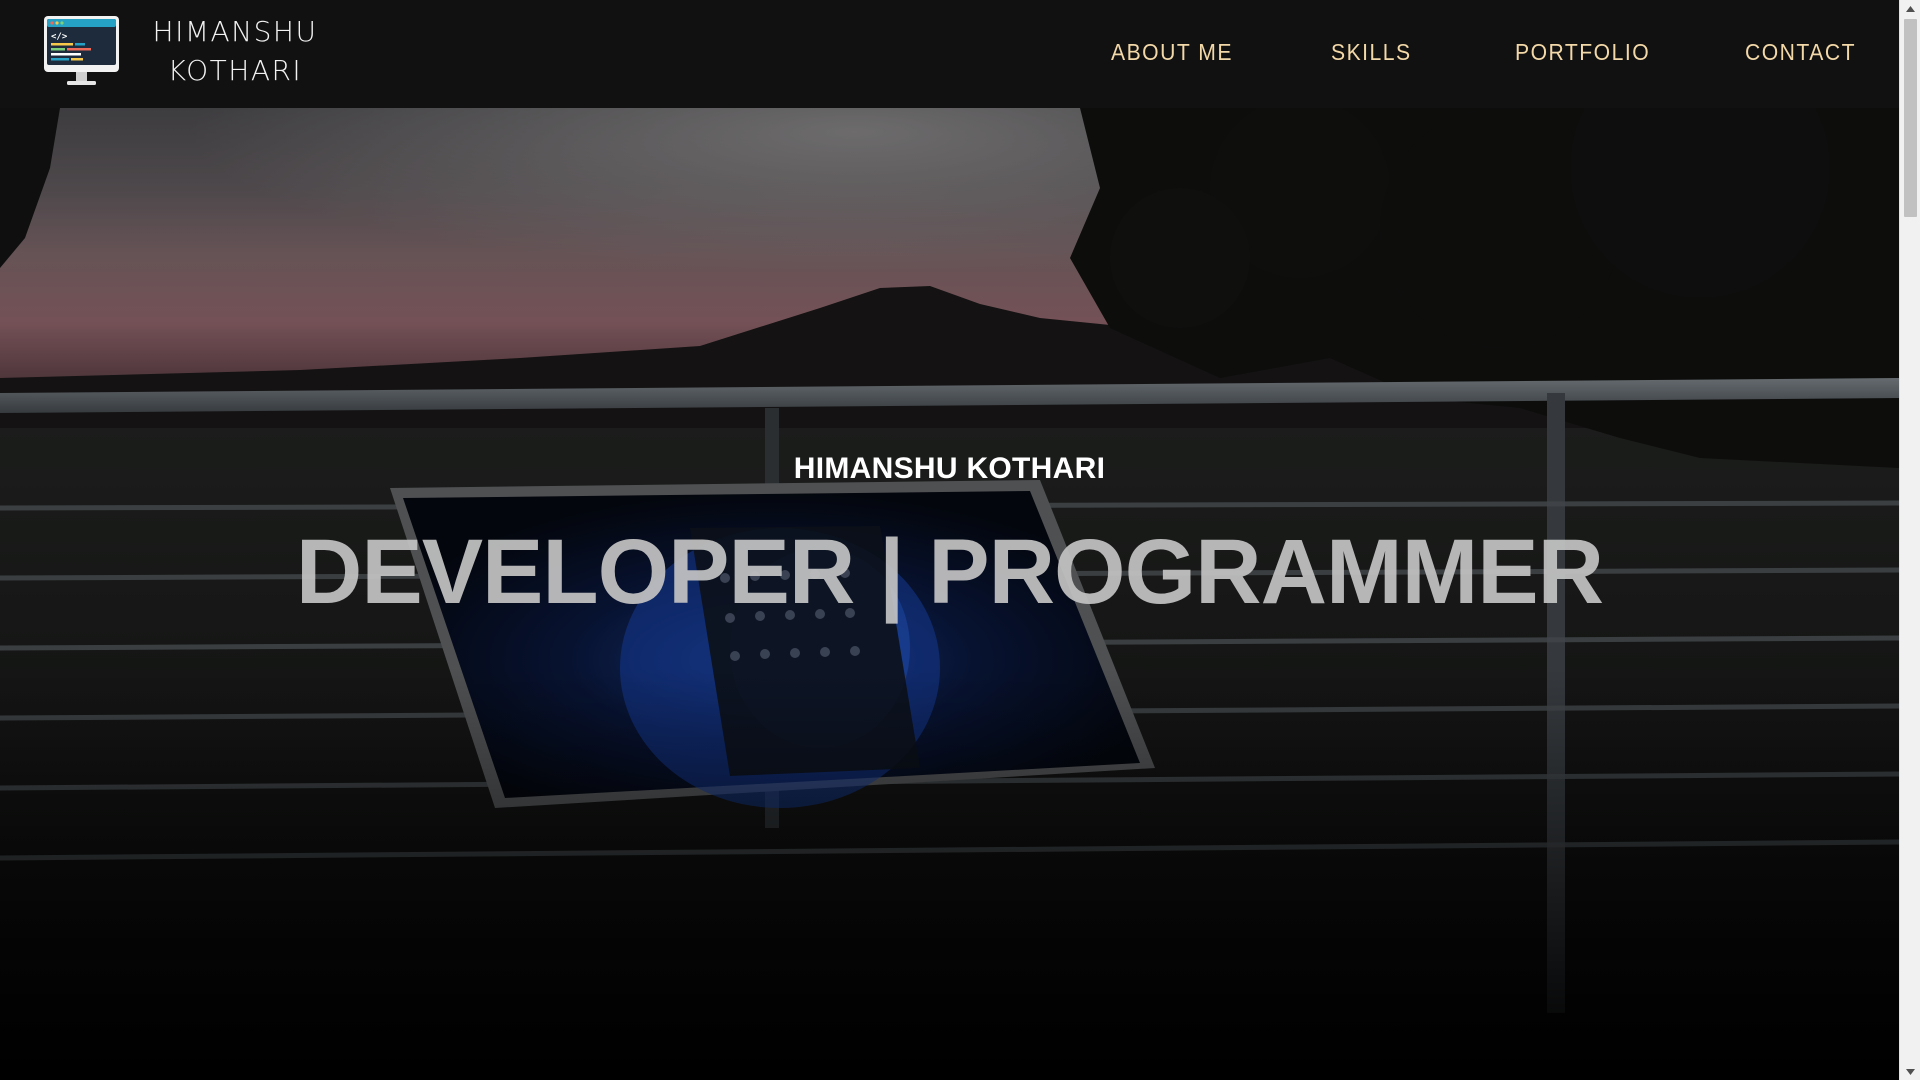  I want to click on nav-portfolio: PORTFOLIO, so click(1582, 52).